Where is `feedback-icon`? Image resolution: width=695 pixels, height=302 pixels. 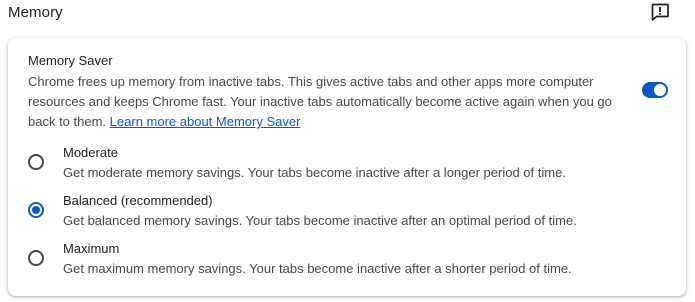
feedback-icon is located at coordinates (660, 12).